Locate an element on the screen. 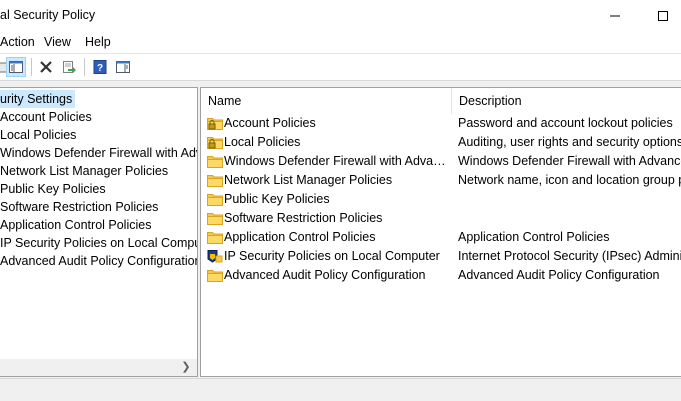 The image size is (681, 401). horizontal-scrollbar: ❯ is located at coordinates (98, 367).